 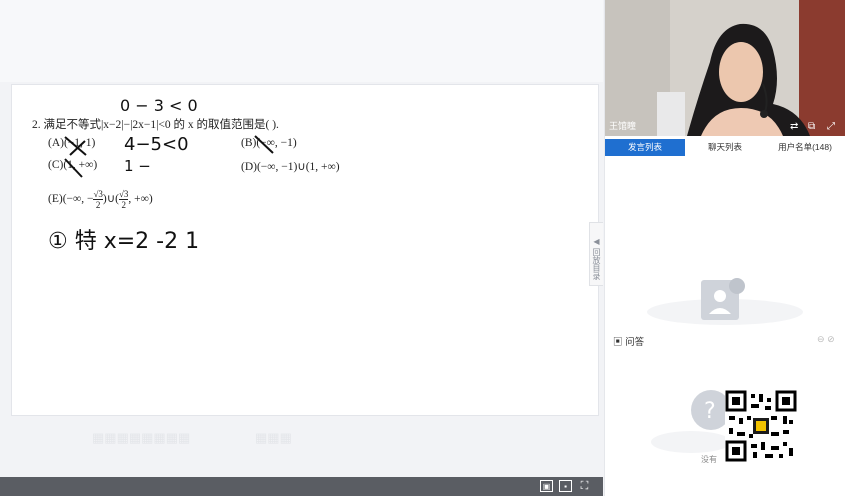 What do you see at coordinates (736, 401) in the screenshot?
I see `qr-finder-tl-core` at bounding box center [736, 401].